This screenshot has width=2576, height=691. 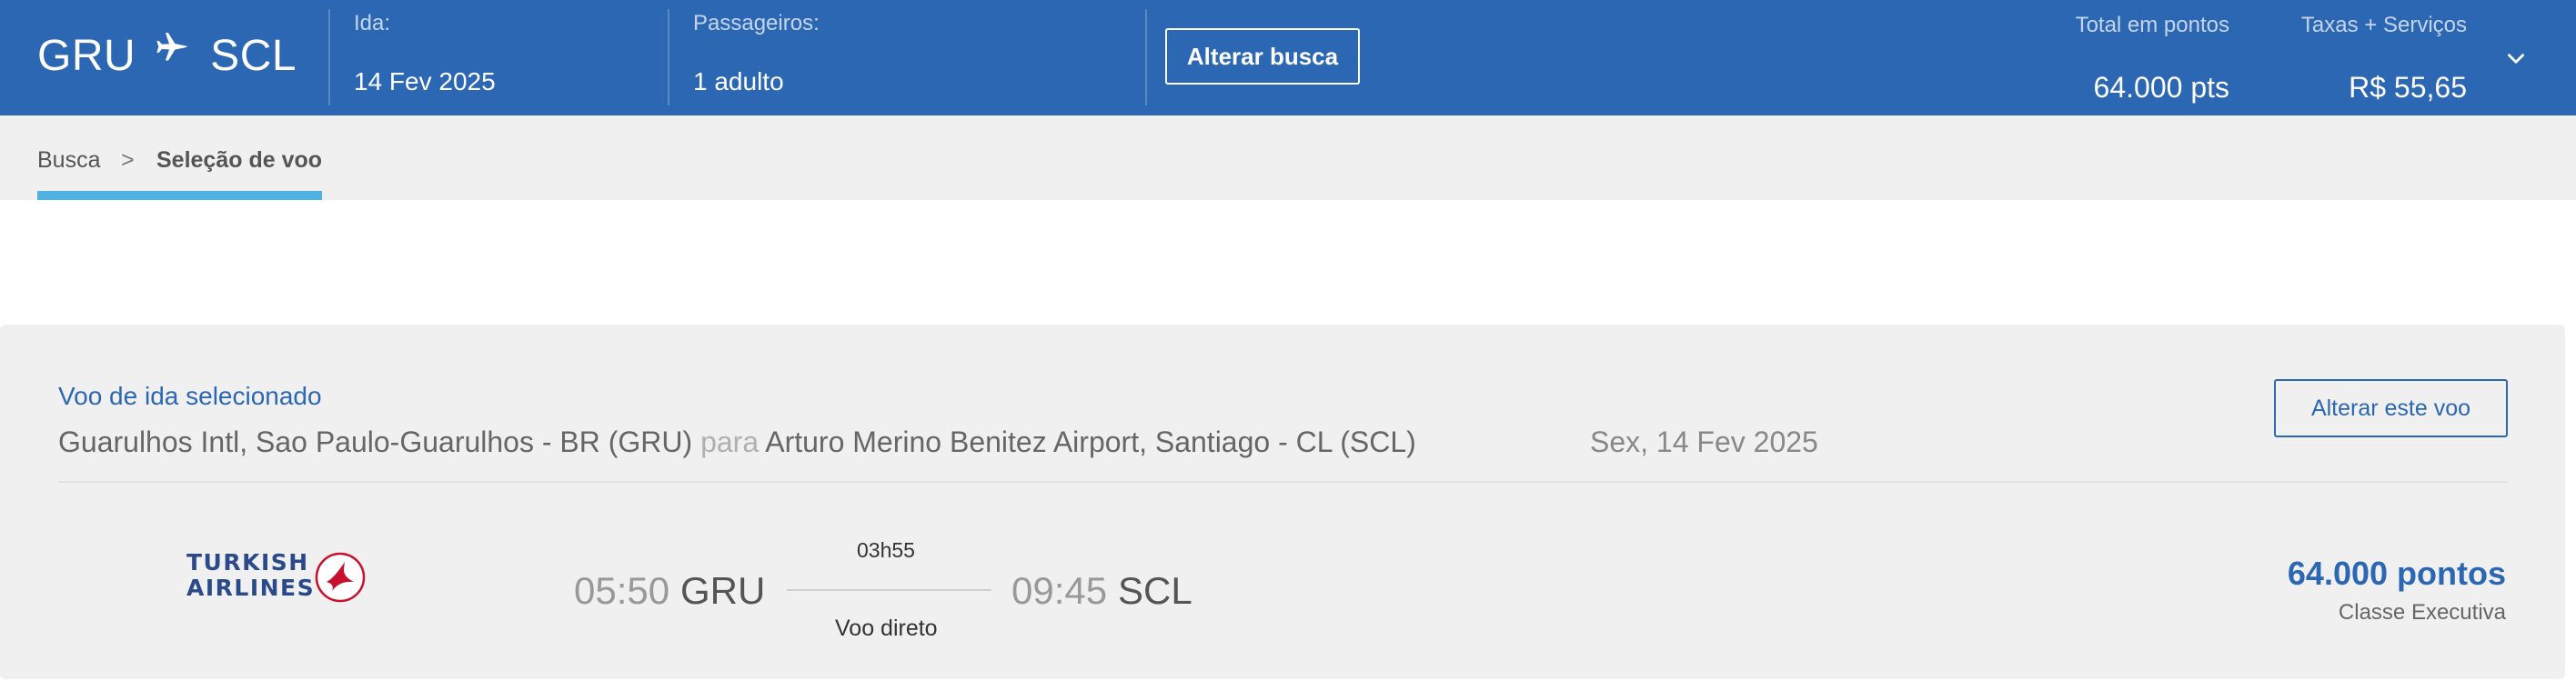 I want to click on flight-points: 64.000 pontos, so click(x=2396, y=573).